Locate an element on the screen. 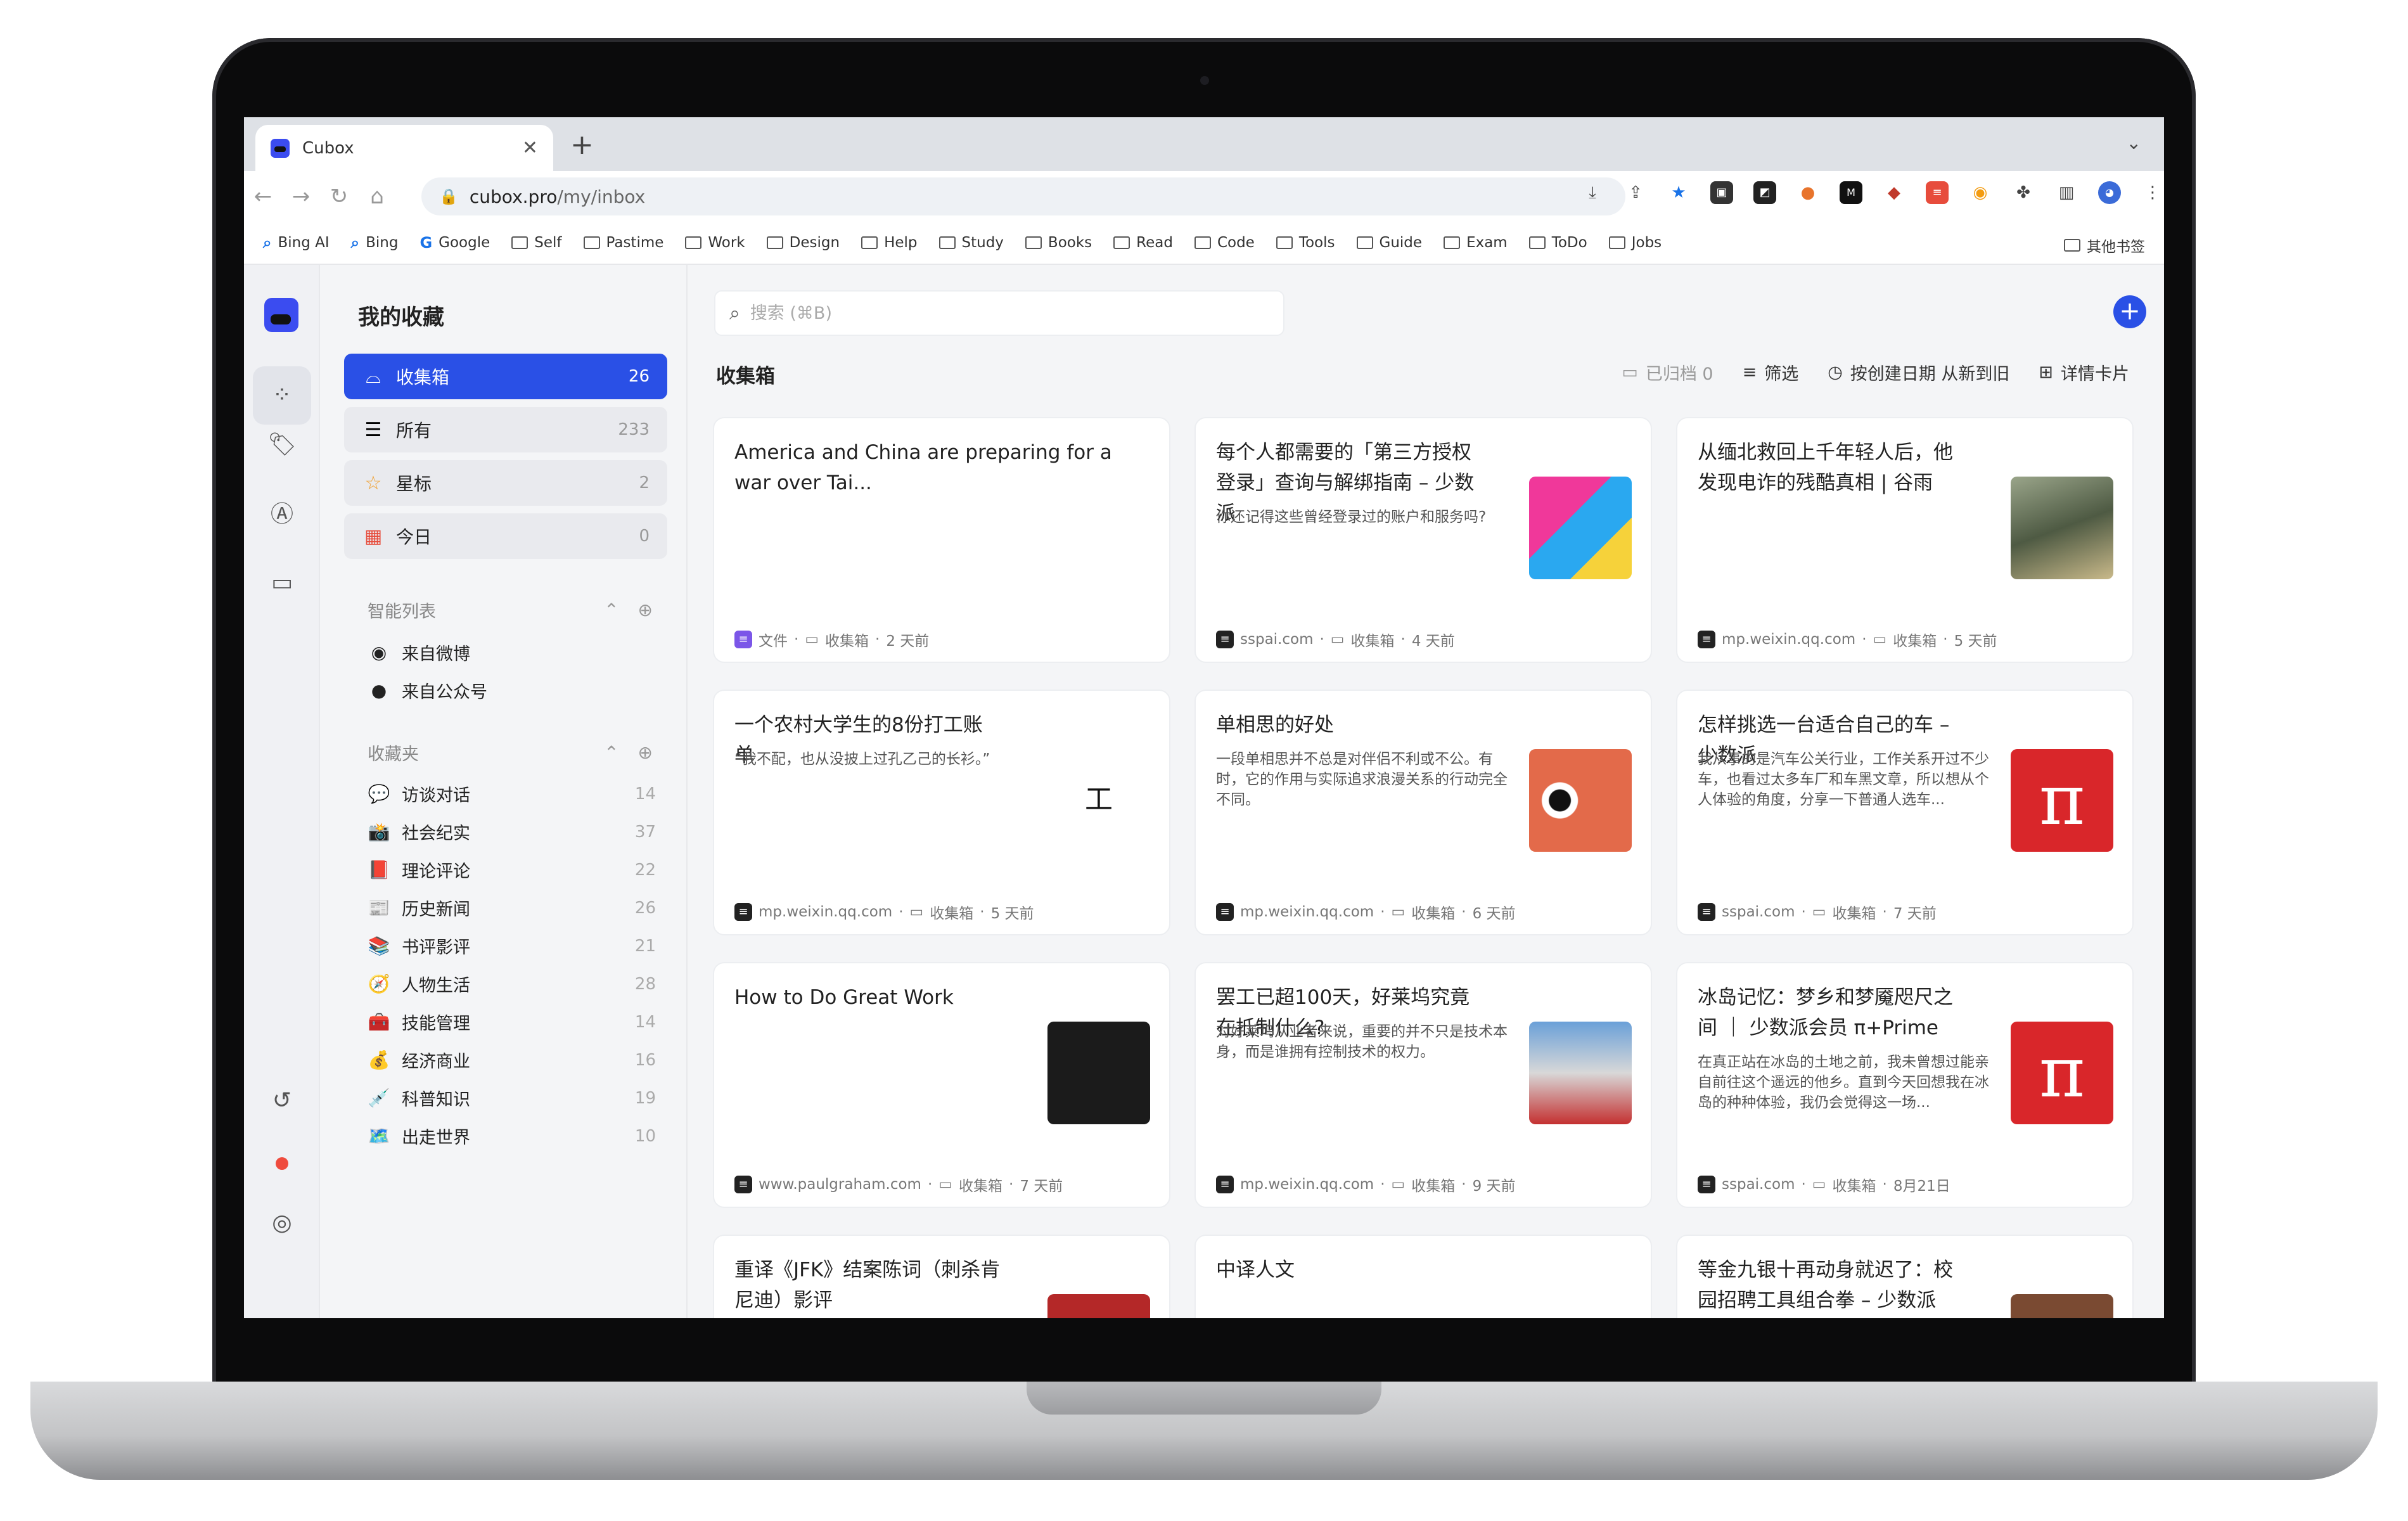 This screenshot has height=1521, width=2408. folder-item: 📚 书评影评 21 is located at coordinates (512, 946).